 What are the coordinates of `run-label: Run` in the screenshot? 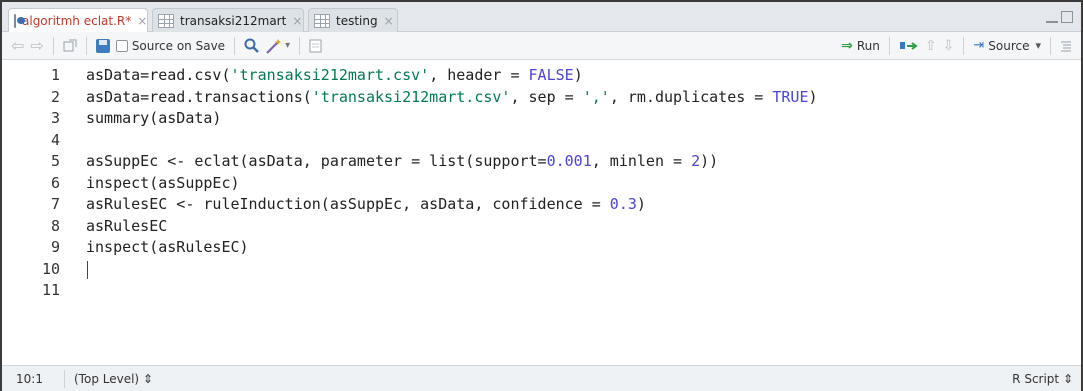 It's located at (868, 45).